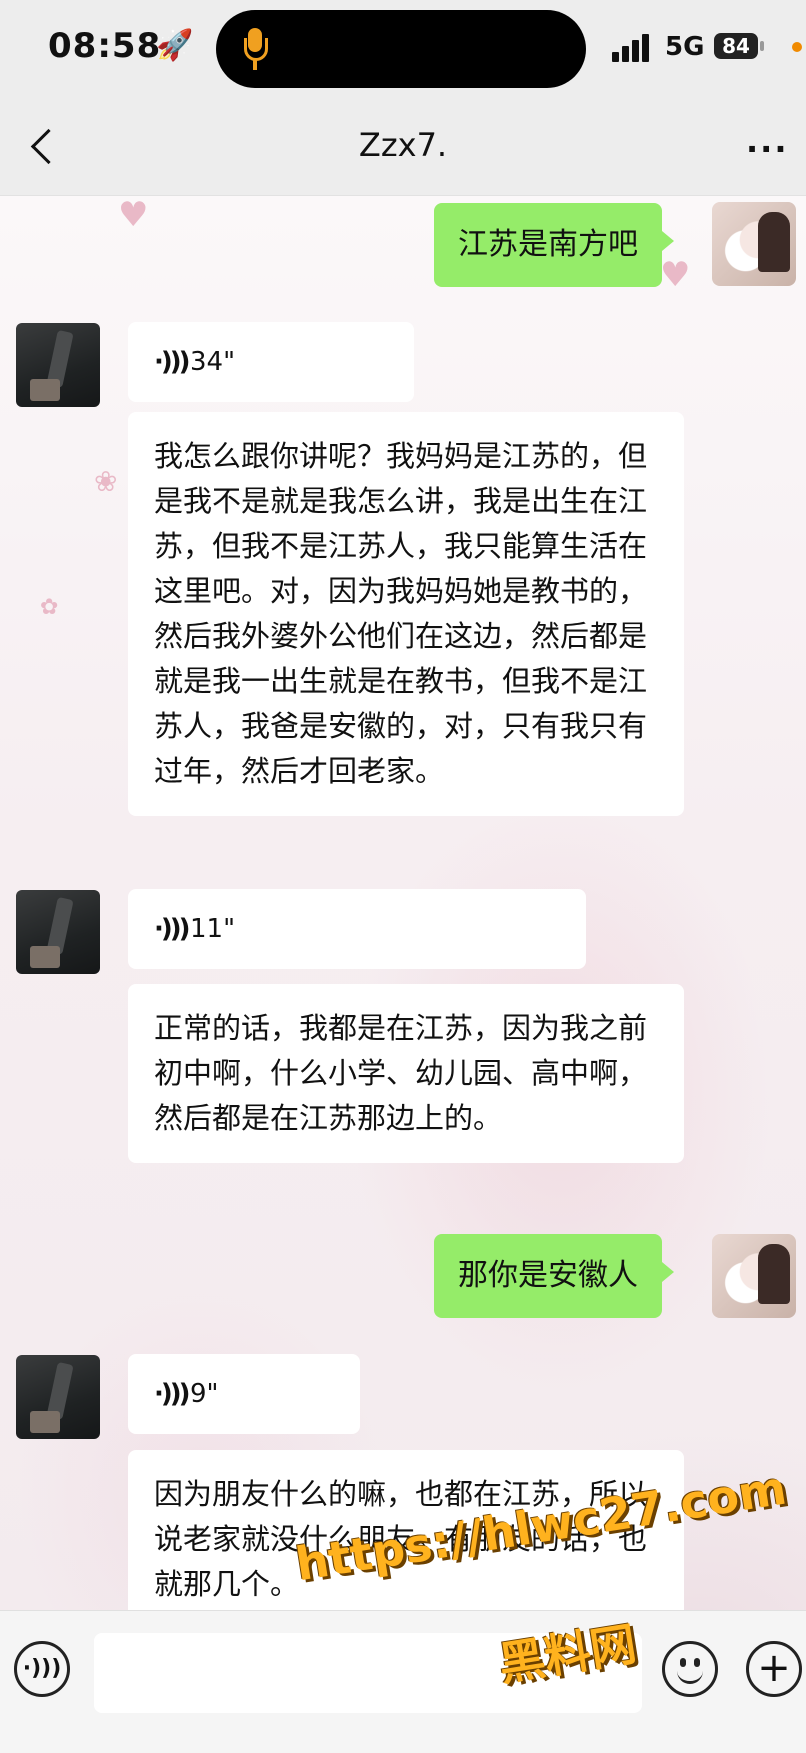 The height and width of the screenshot is (1753, 806). I want to click on status-time: 08:58, so click(105, 46).